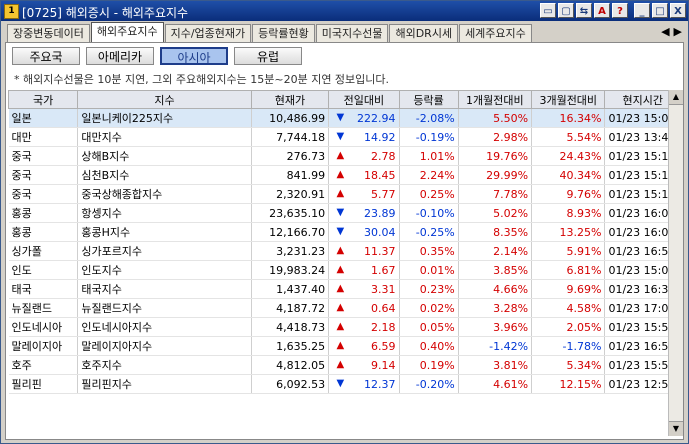 The width and height of the screenshot is (689, 444). What do you see at coordinates (676, 428) in the screenshot?
I see `scroll-down-icon: ▼` at bounding box center [676, 428].